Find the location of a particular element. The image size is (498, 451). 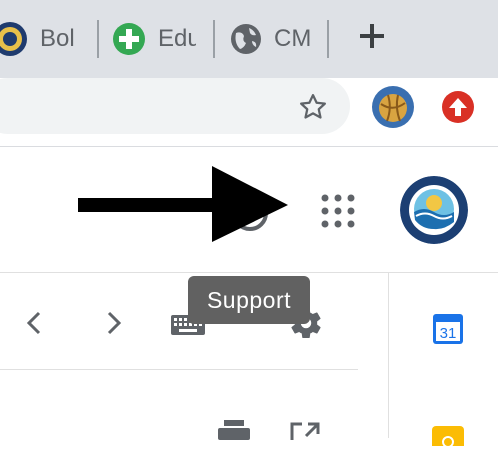

google-calendar-icon: 31 is located at coordinates (448, 329).